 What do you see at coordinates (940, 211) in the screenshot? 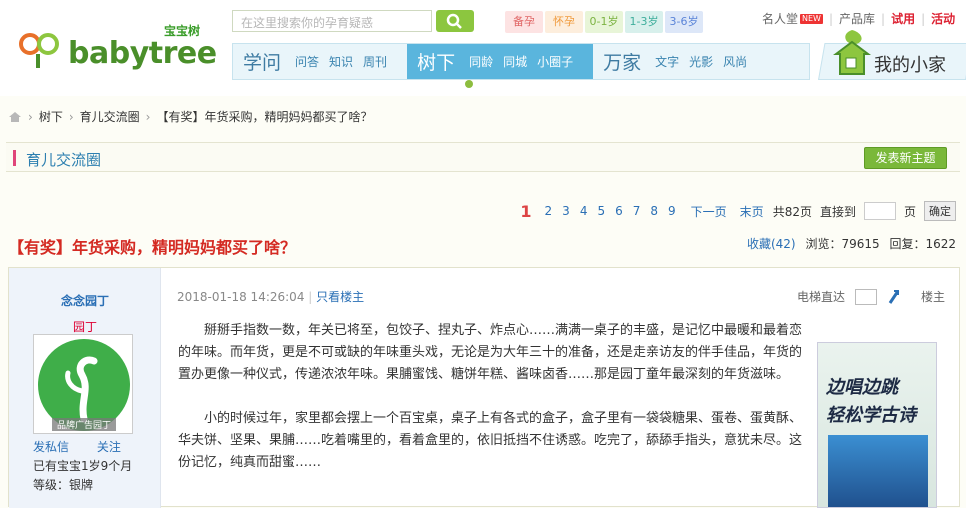
I see `goto-confirm-button: 确定` at bounding box center [940, 211].